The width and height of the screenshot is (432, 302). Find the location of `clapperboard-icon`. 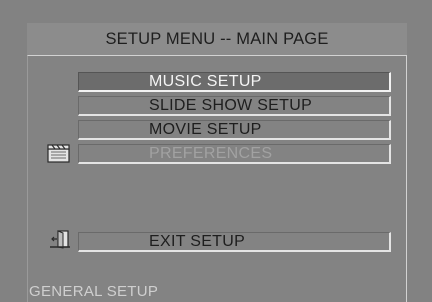

clapperboard-icon is located at coordinates (59, 153).